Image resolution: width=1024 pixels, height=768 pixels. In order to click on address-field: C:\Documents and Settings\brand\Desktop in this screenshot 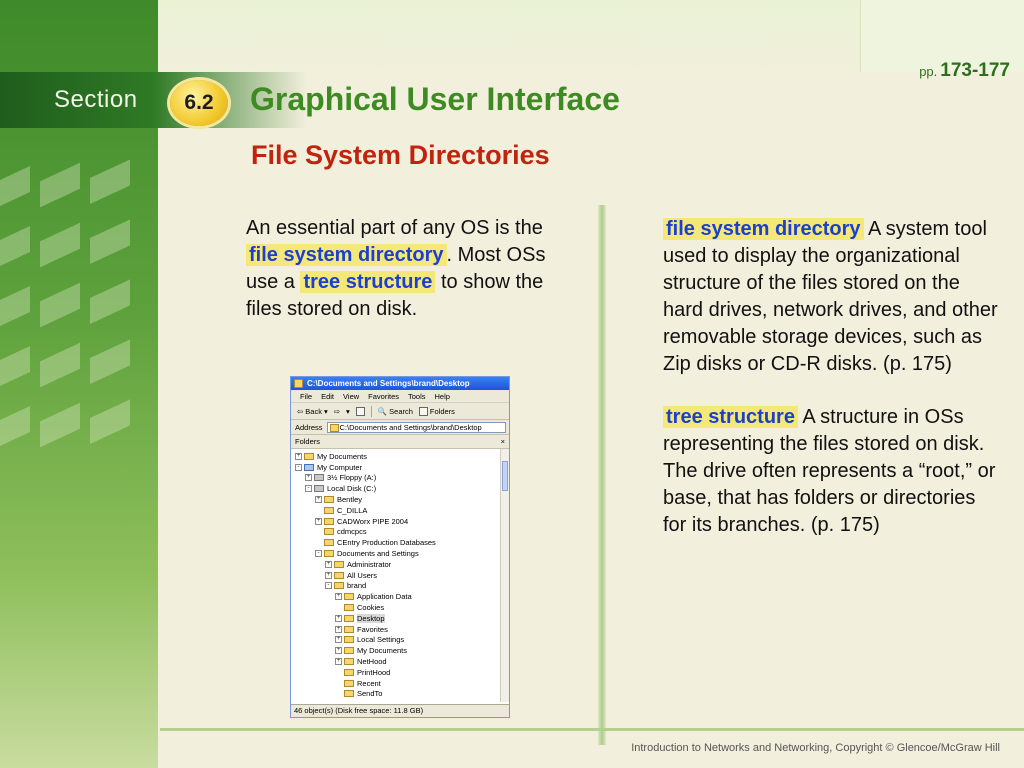, I will do `click(416, 427)`.